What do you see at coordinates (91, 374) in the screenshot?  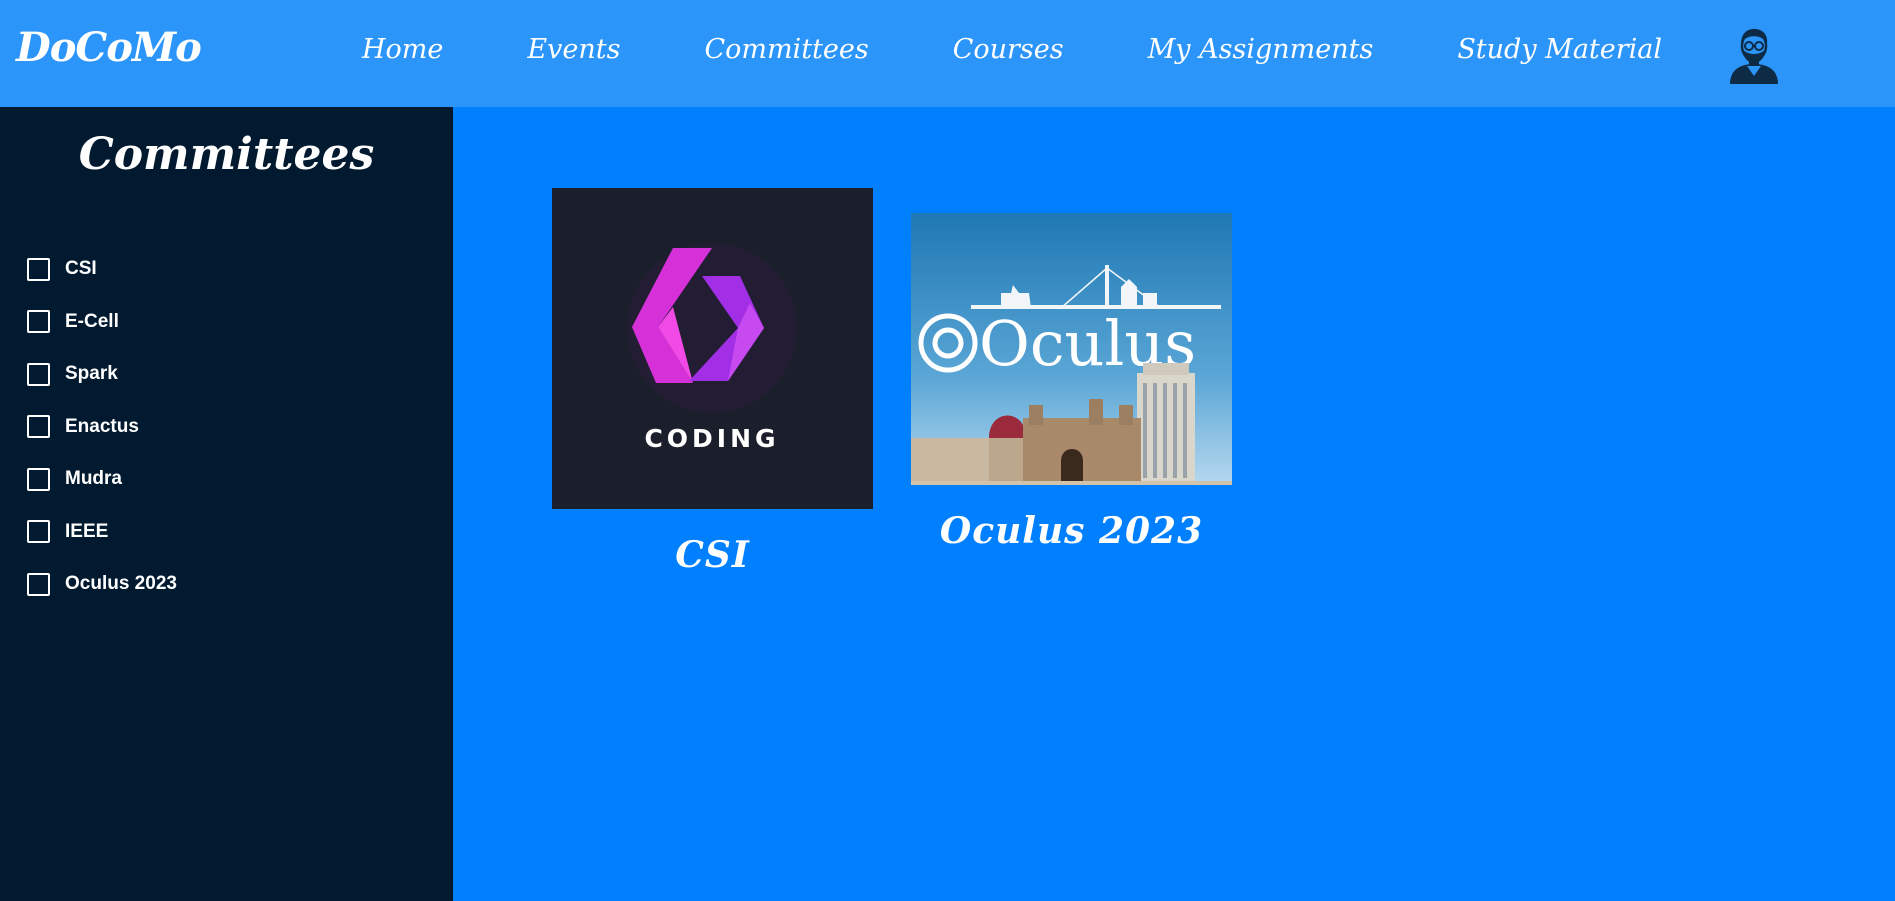 I see `filter-label: Spark` at bounding box center [91, 374].